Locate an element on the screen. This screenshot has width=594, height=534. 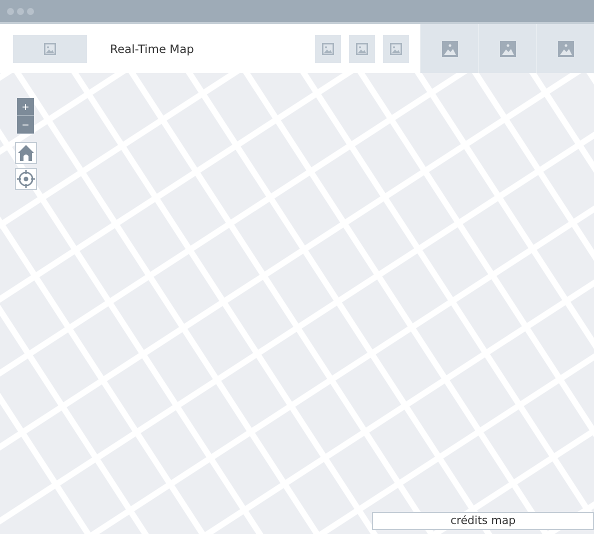
home-icon is located at coordinates (26, 153).